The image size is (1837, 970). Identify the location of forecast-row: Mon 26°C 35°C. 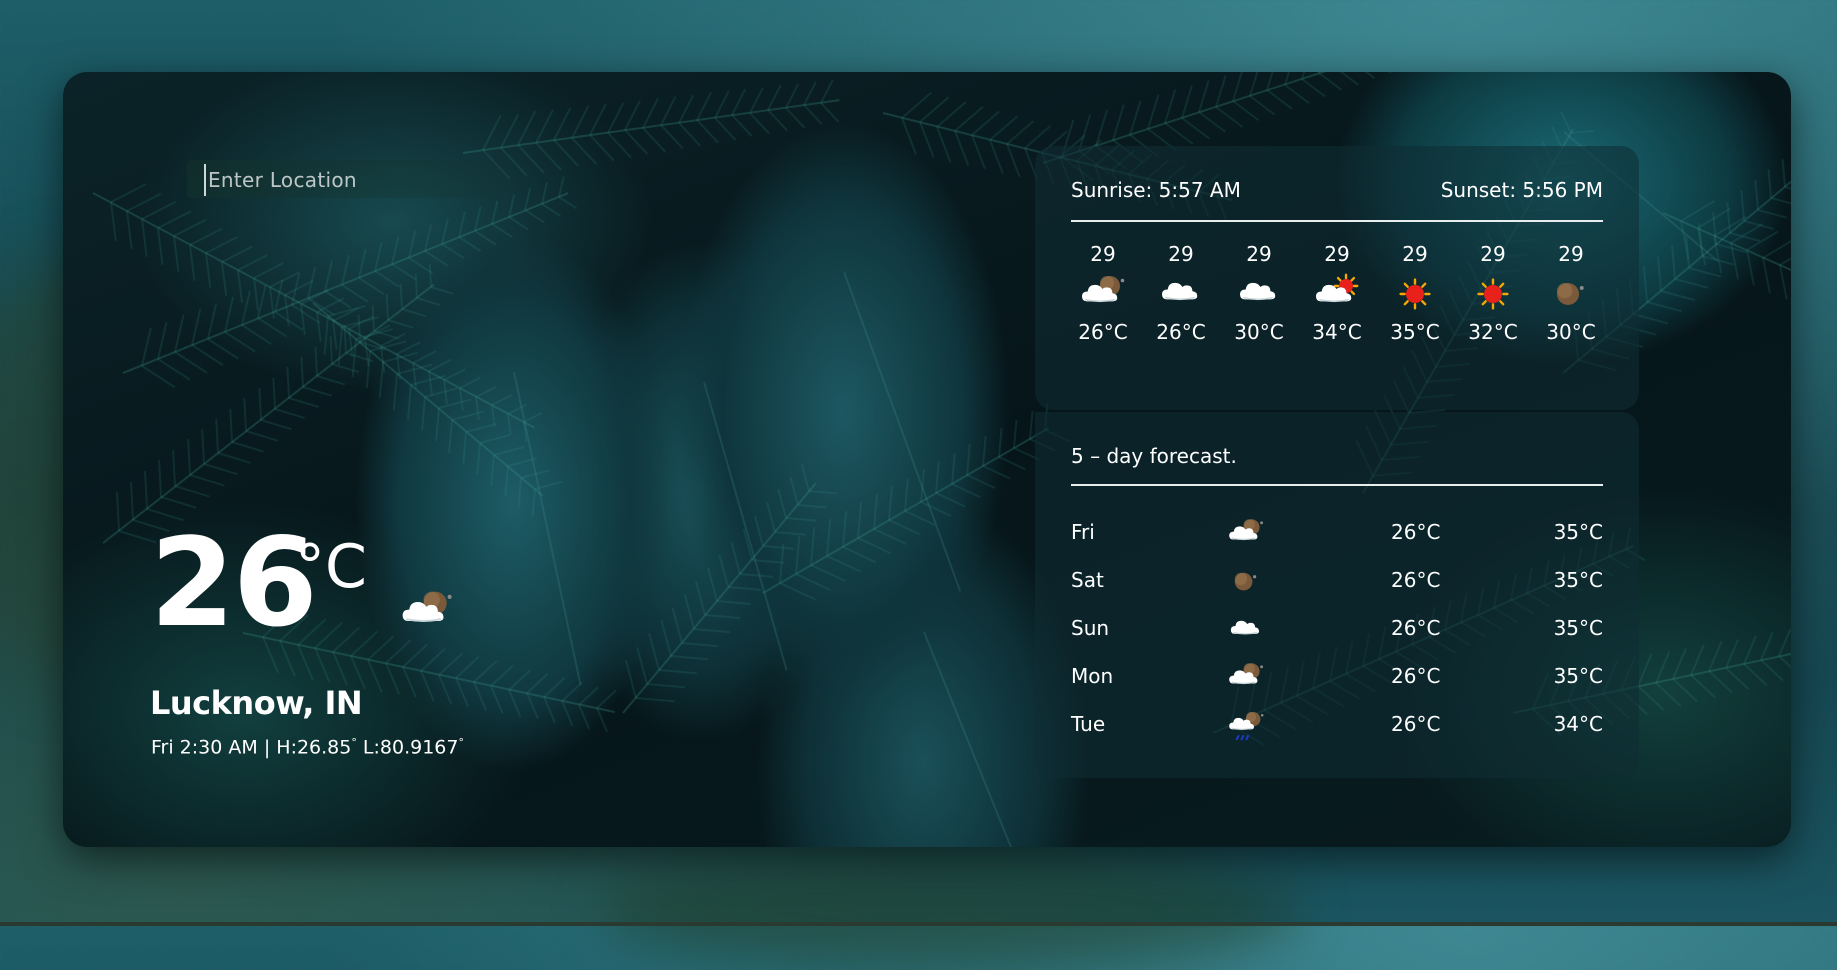
(1337, 680).